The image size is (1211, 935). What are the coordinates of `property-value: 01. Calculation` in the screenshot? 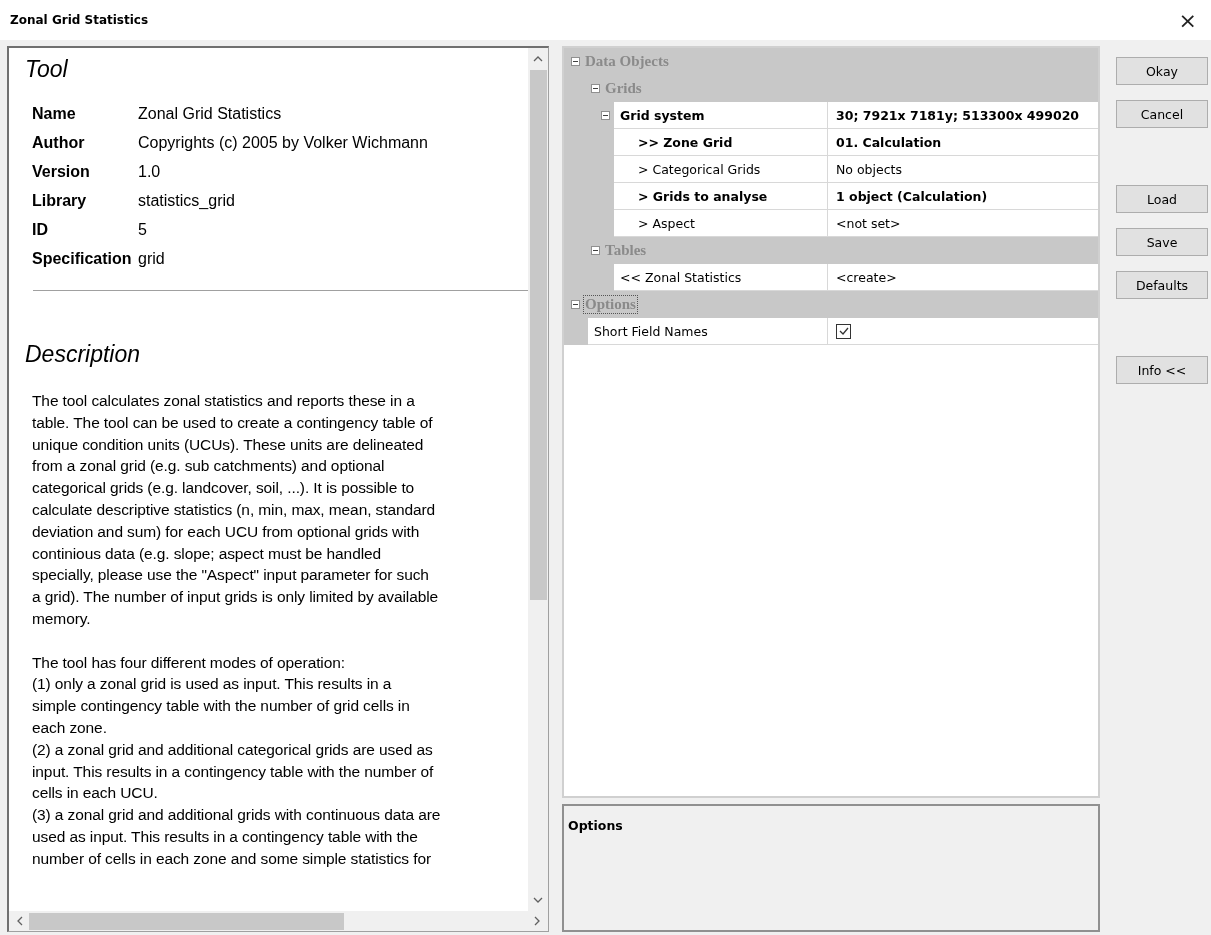 It's located at (963, 142).